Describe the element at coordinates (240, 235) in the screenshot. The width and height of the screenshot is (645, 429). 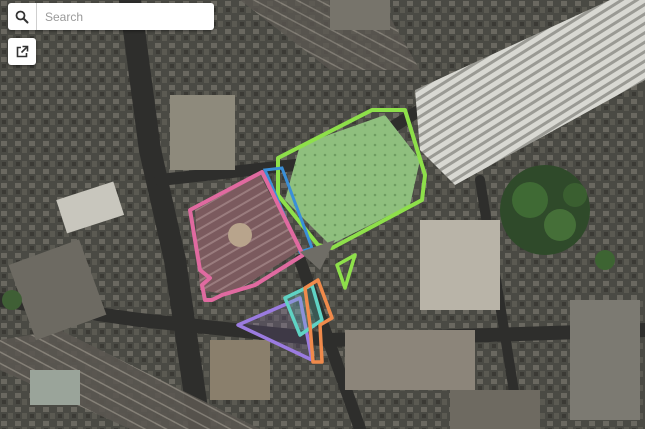
I see `dome` at that location.